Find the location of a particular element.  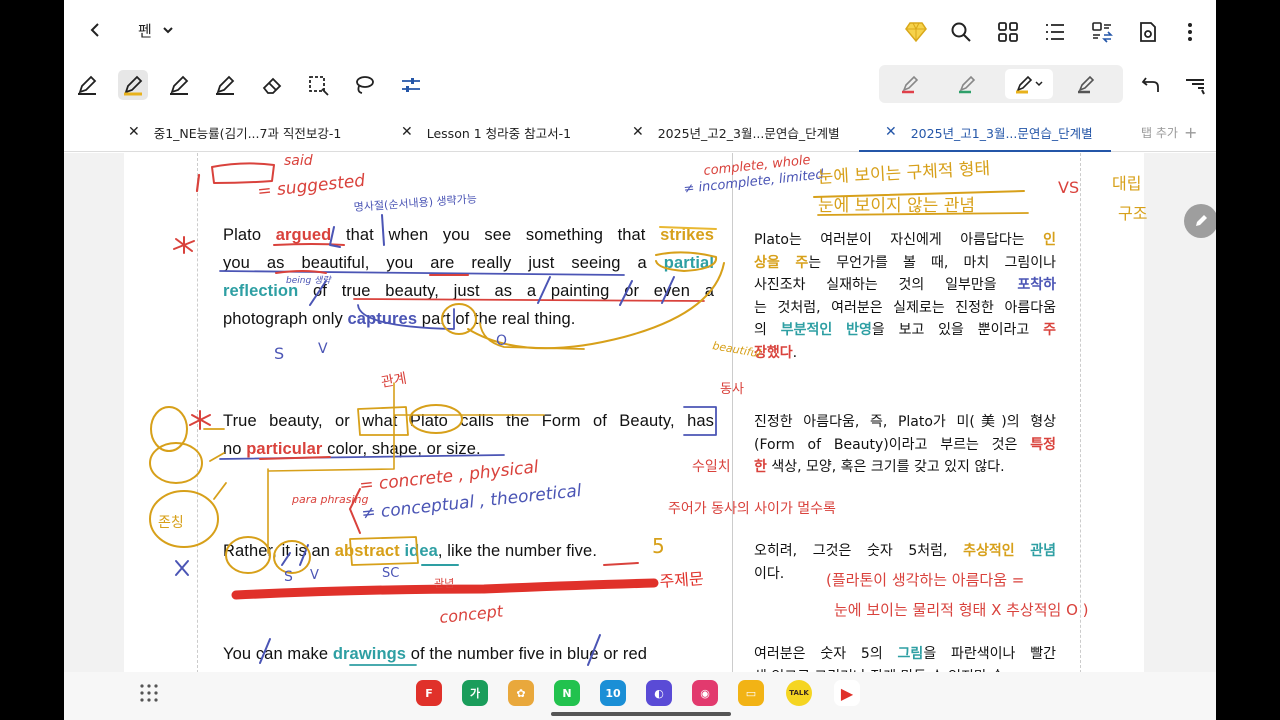

kakaotalk-app: TALK is located at coordinates (799, 693).